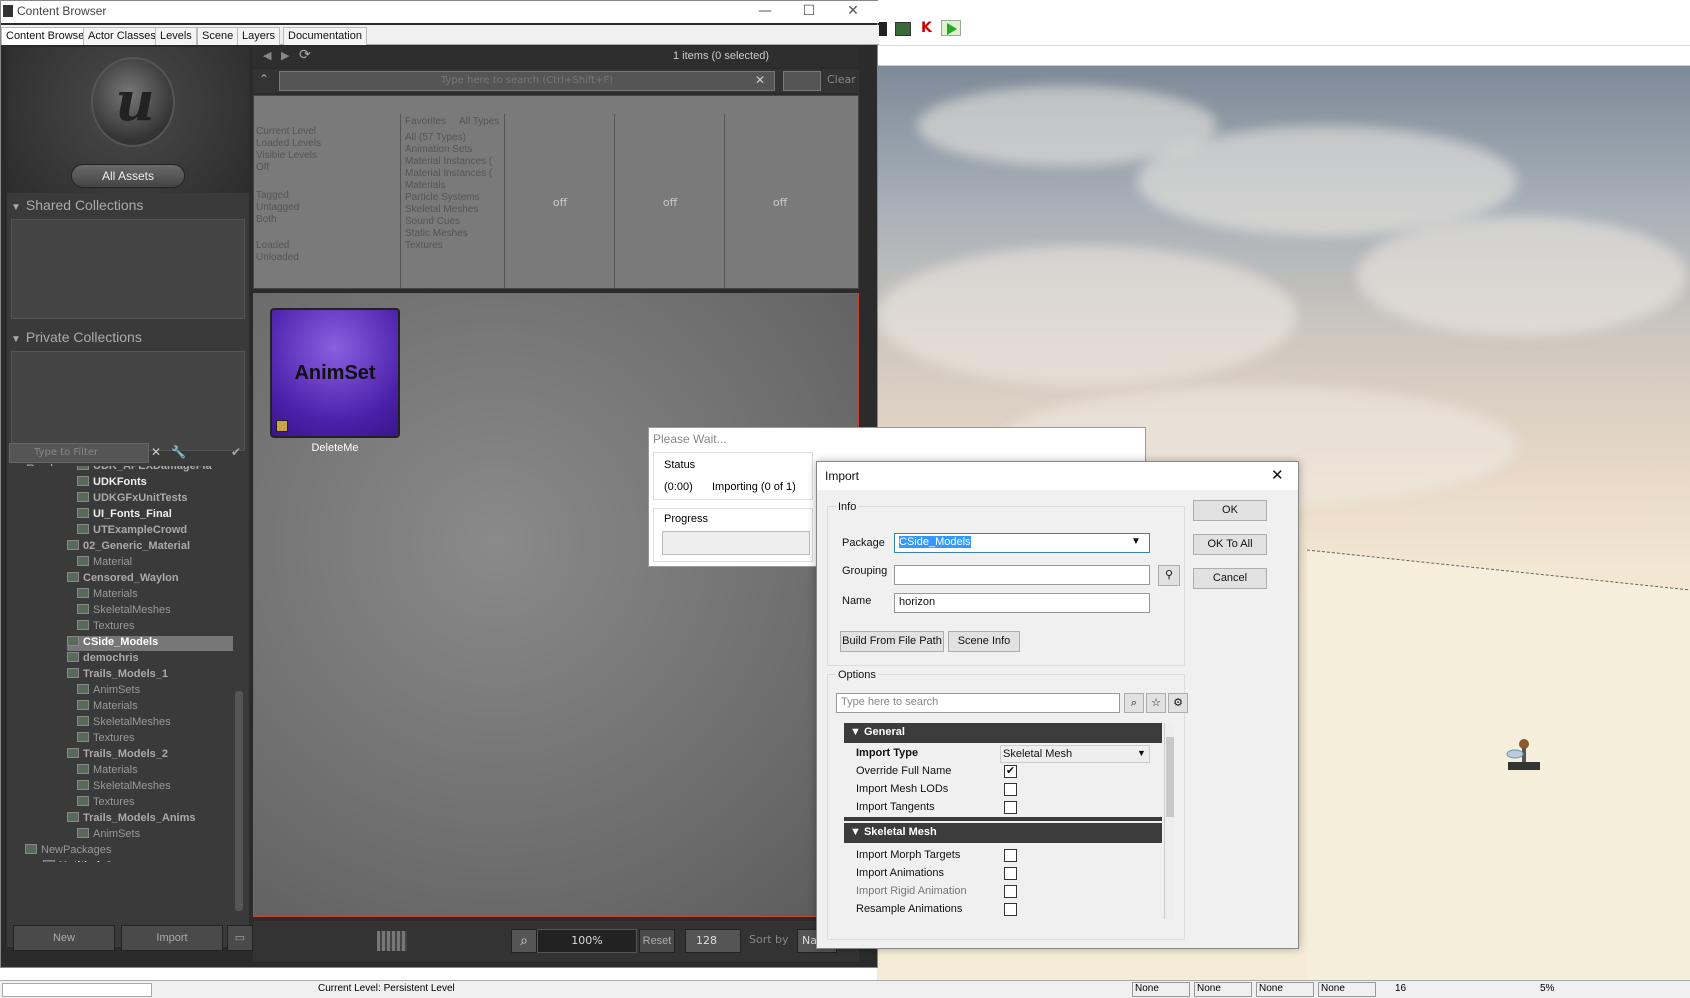  What do you see at coordinates (124, 515) in the screenshot?
I see `package-item: UI_Fonts_Final` at bounding box center [124, 515].